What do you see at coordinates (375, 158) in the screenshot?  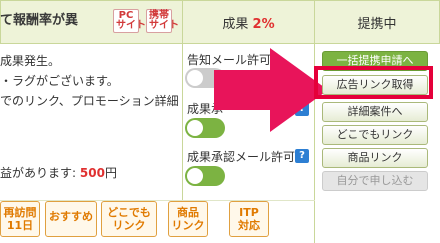 I see `product-link-button: 商品リンク` at bounding box center [375, 158].